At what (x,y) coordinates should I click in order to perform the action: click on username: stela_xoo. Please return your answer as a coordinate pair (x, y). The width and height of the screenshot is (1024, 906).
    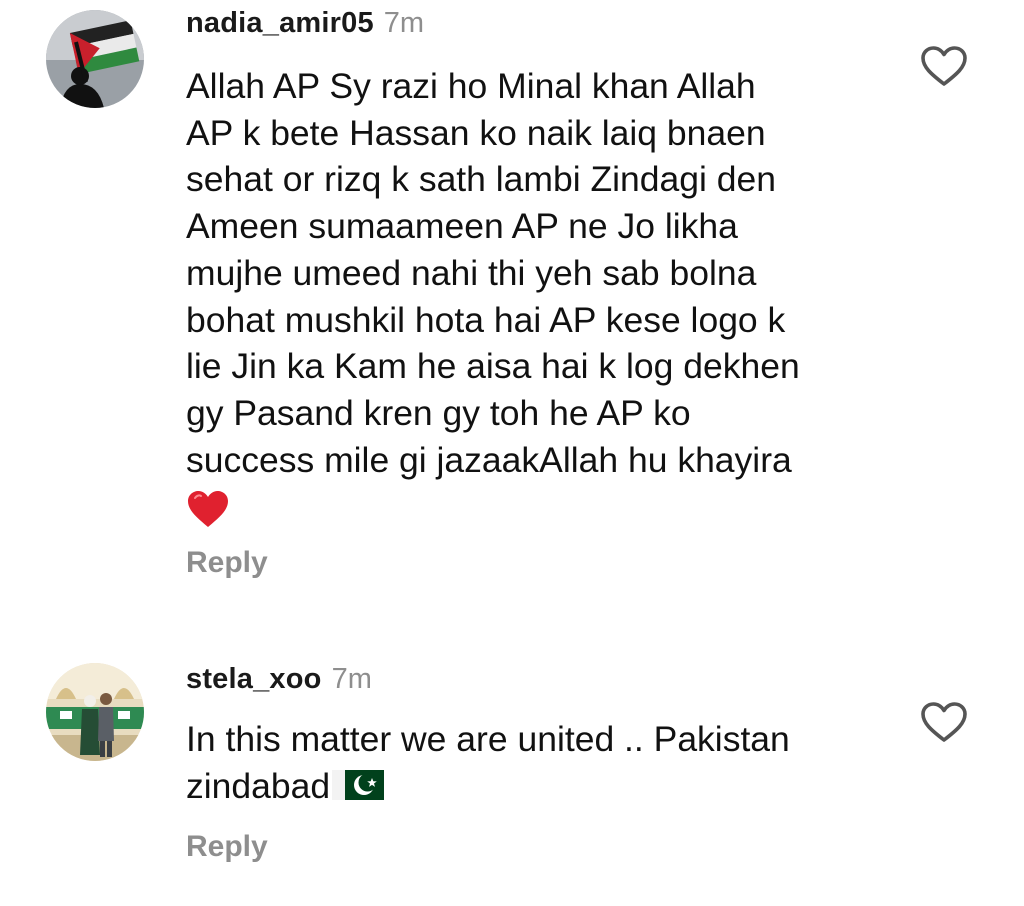
    Looking at the image, I should click on (254, 679).